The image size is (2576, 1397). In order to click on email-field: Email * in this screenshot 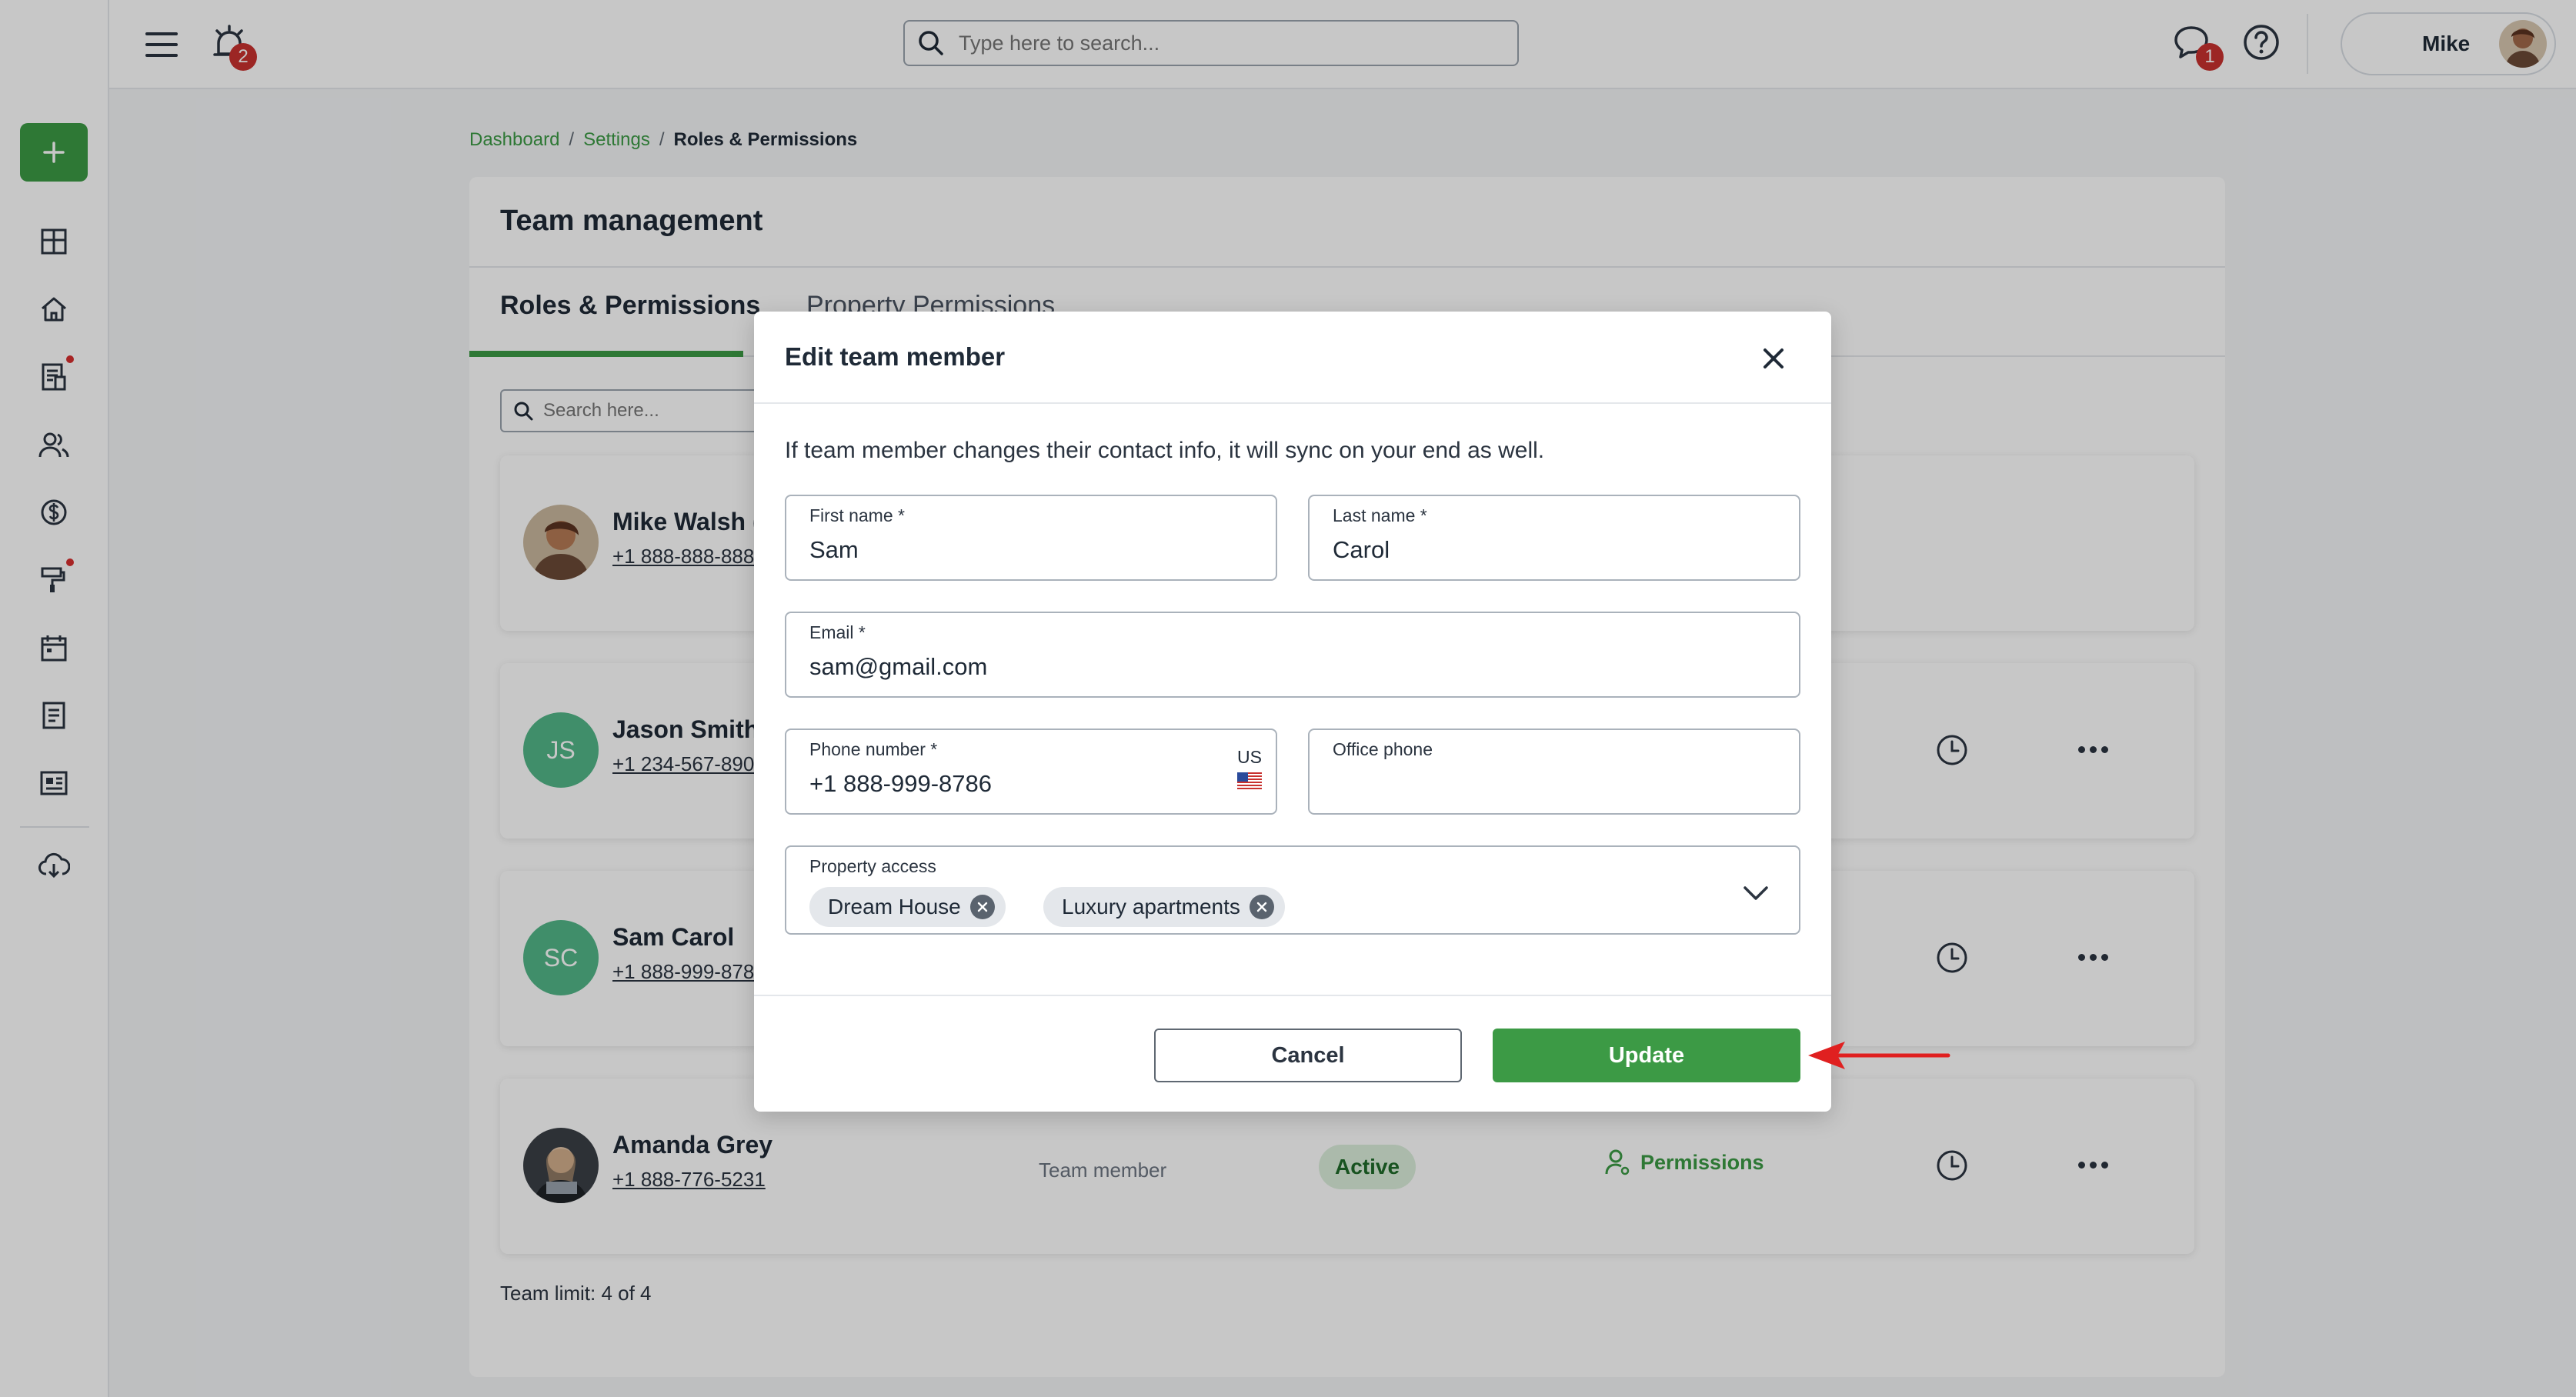, I will do `click(1292, 655)`.